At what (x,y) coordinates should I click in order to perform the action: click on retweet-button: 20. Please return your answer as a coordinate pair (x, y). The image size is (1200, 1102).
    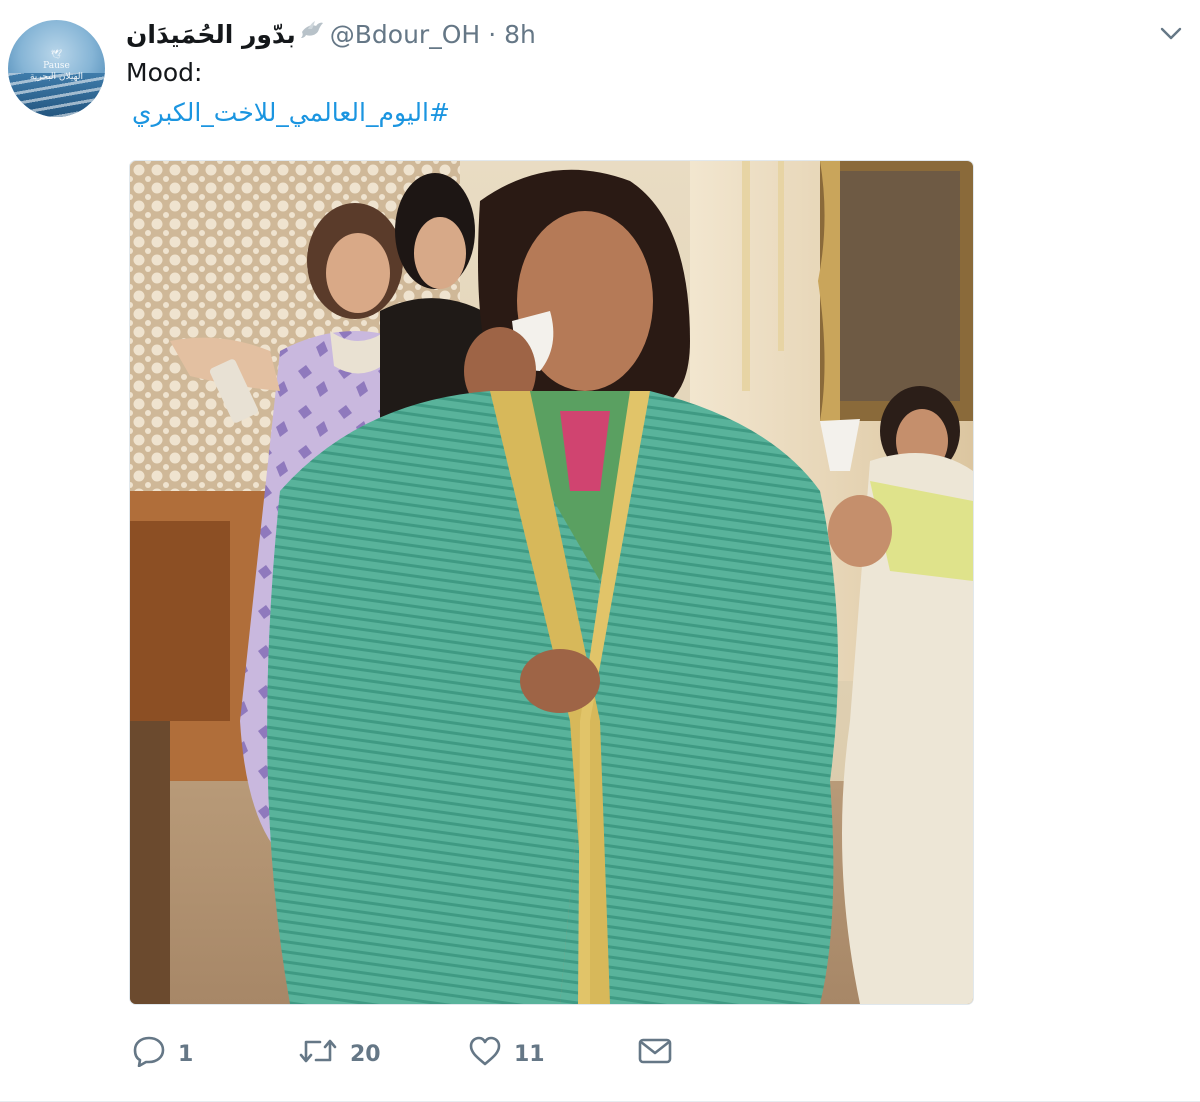
    Looking at the image, I should click on (339, 1054).